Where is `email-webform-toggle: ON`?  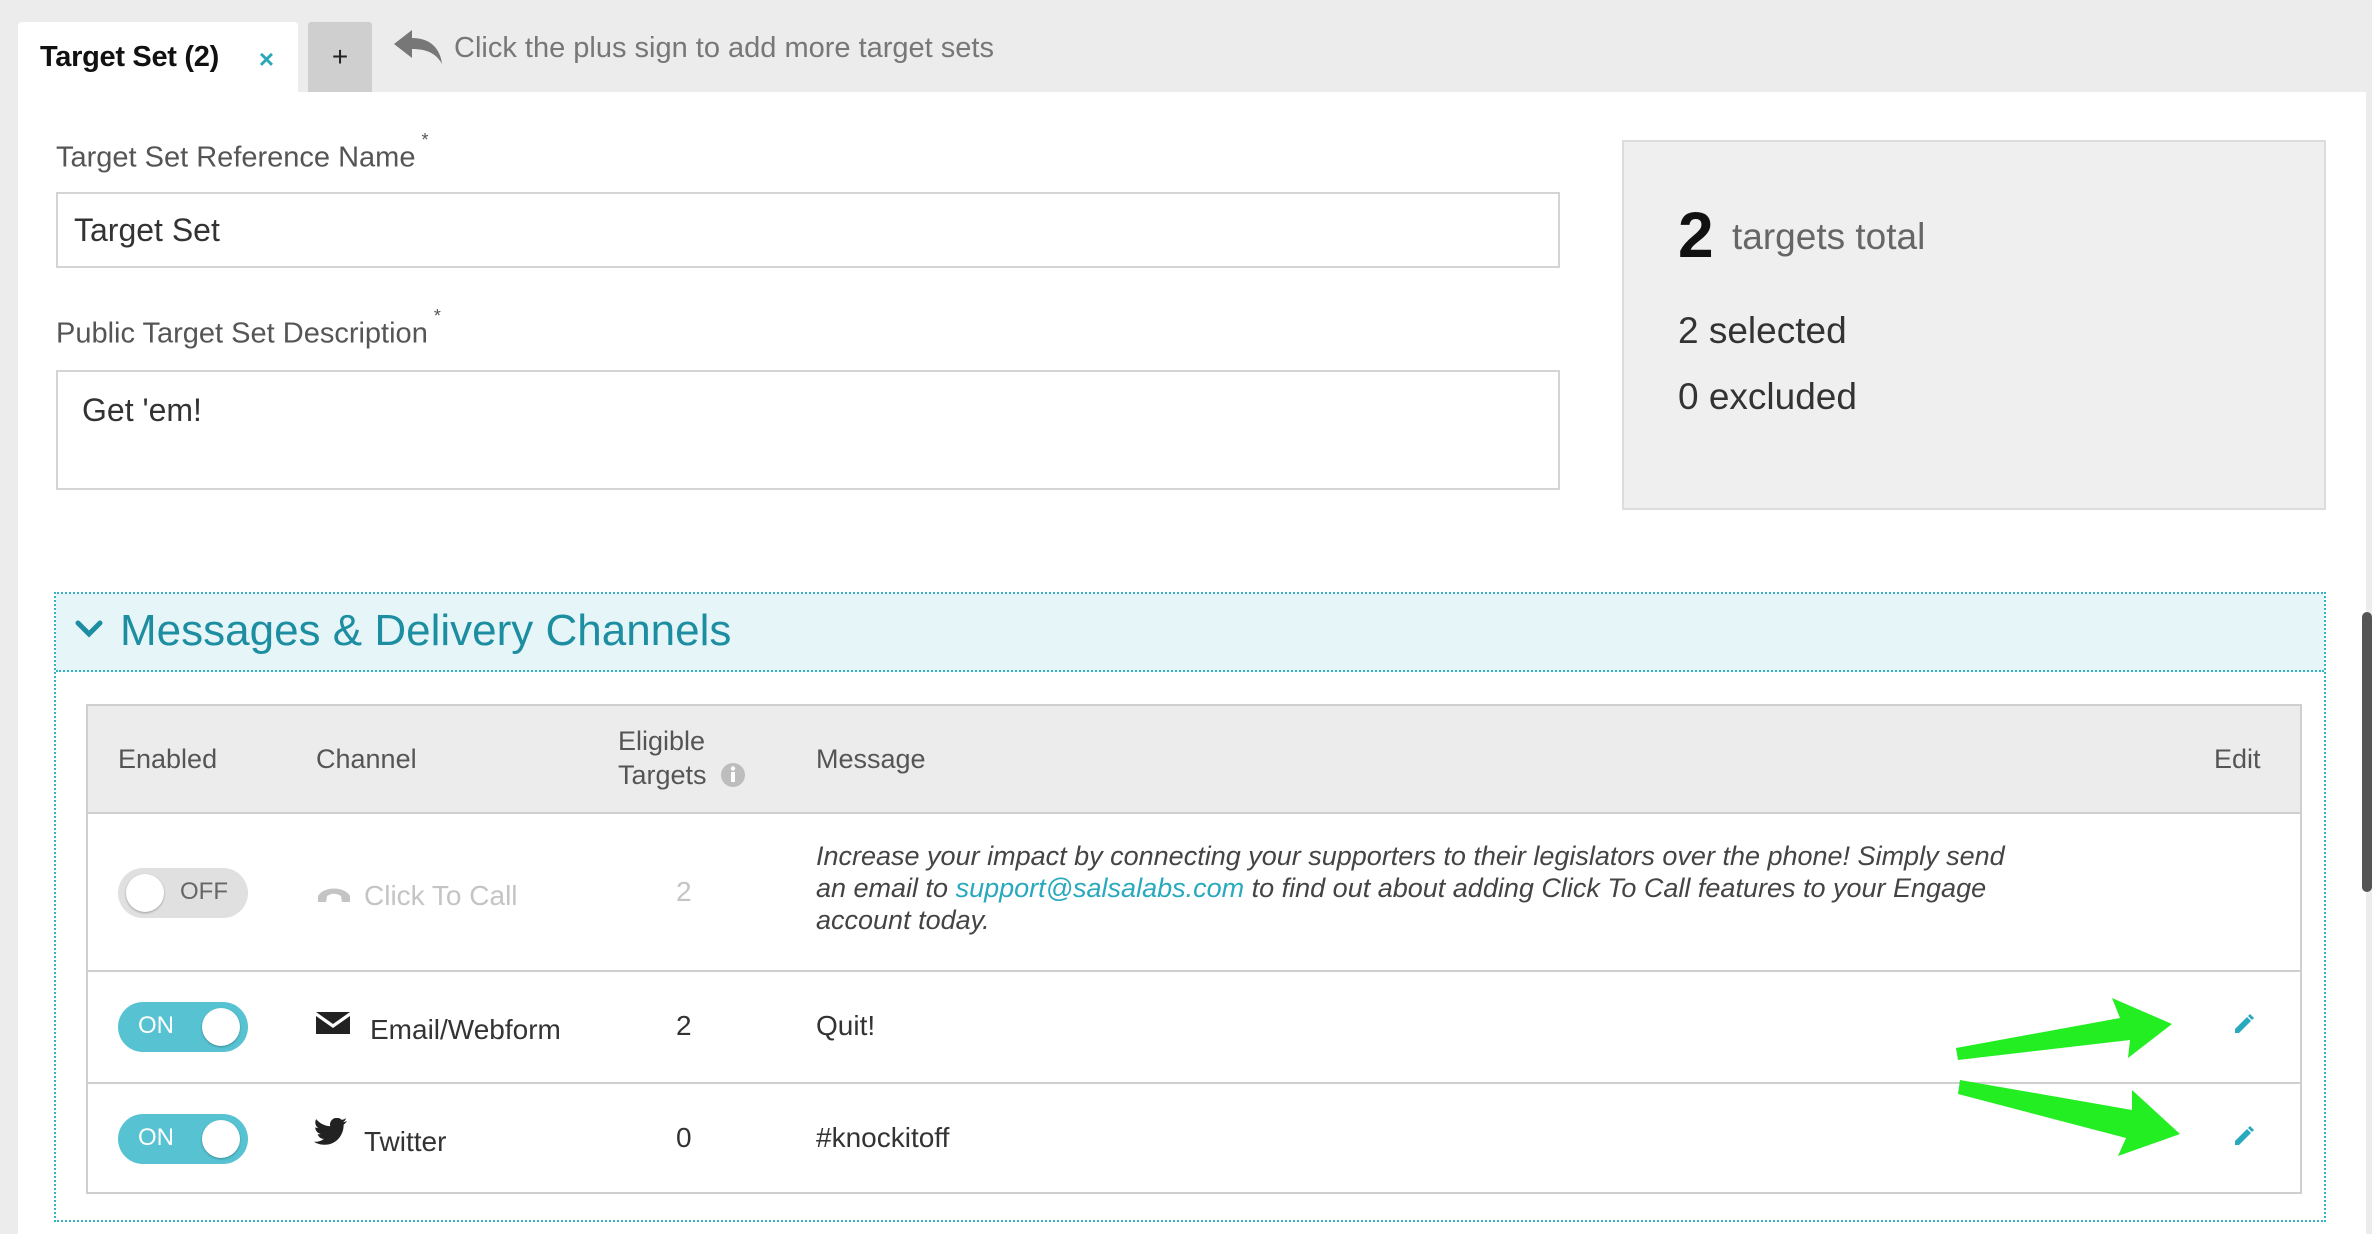
email-webform-toggle: ON is located at coordinates (183, 1027).